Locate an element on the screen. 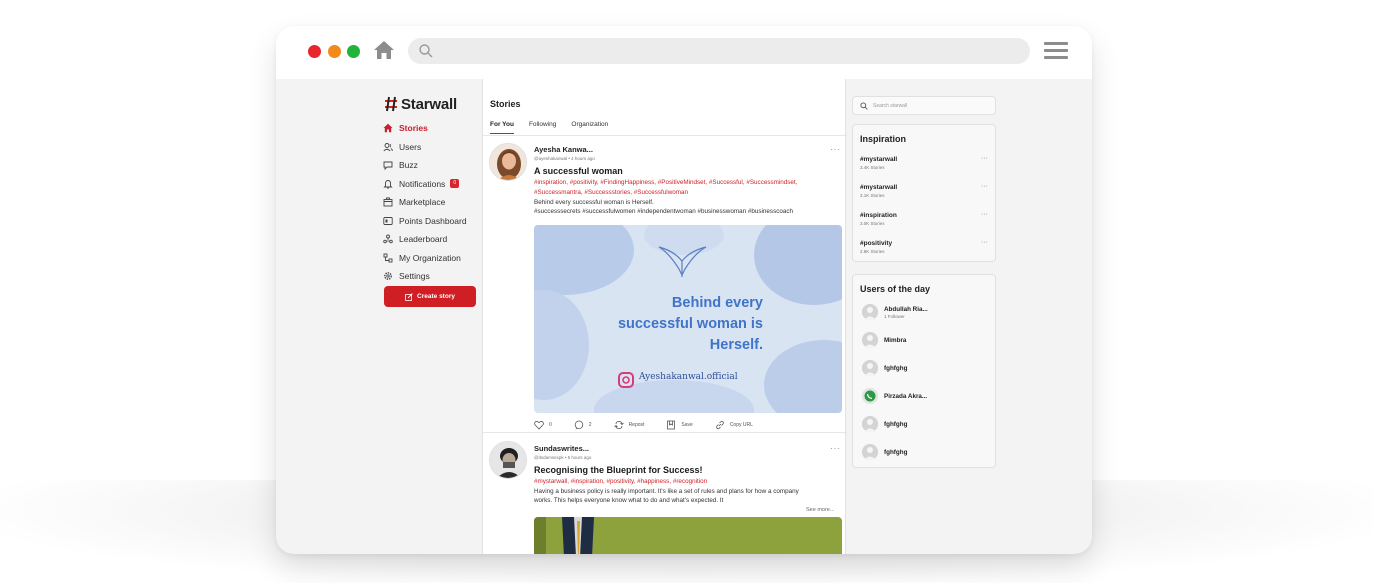  dashboard-icon is located at coordinates (388, 220).